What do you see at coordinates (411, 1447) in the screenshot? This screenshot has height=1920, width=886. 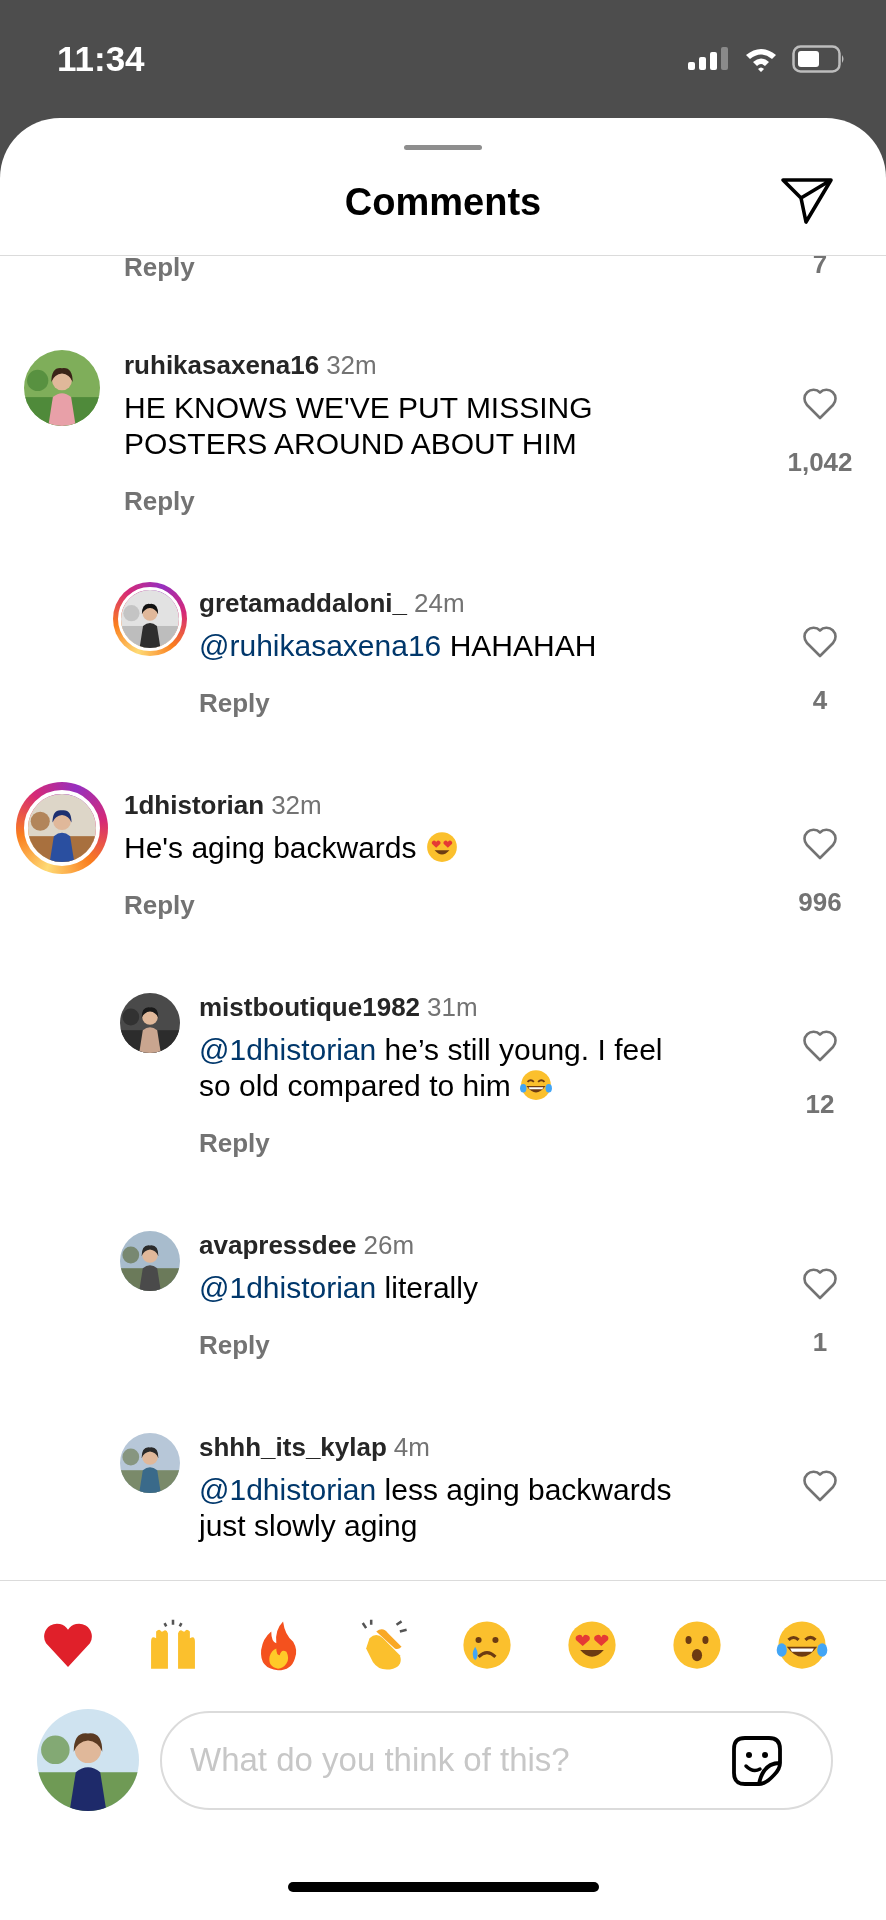 I see `comment-time: 4m` at bounding box center [411, 1447].